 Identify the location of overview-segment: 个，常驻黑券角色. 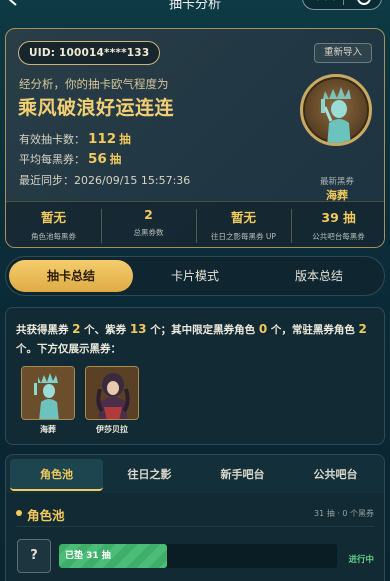
(312, 330).